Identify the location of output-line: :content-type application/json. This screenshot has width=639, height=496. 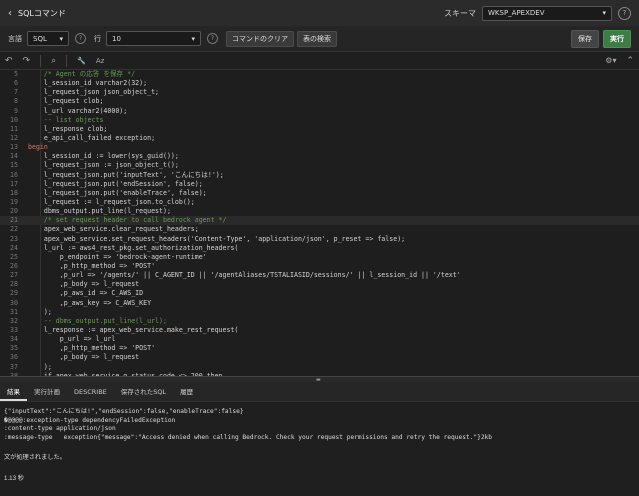
(60, 428).